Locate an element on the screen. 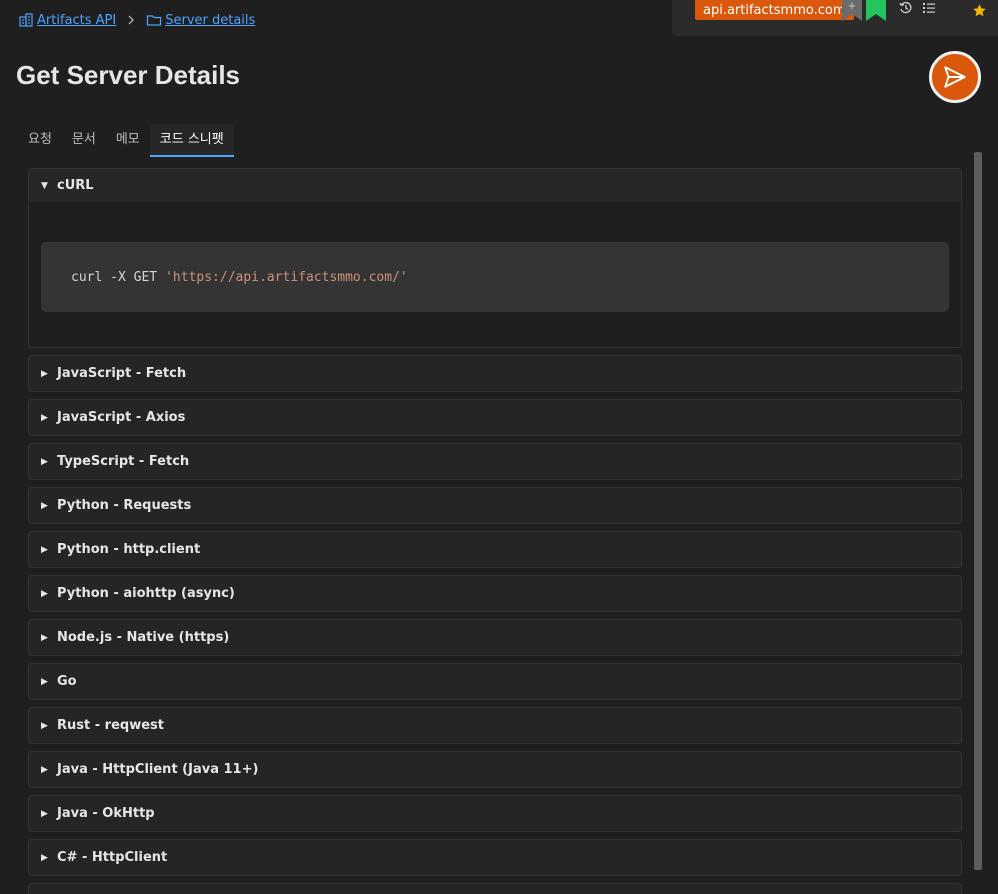 Image resolution: width=998 pixels, height=894 pixels. snippet-label: Java - OkHttp is located at coordinates (106, 813).